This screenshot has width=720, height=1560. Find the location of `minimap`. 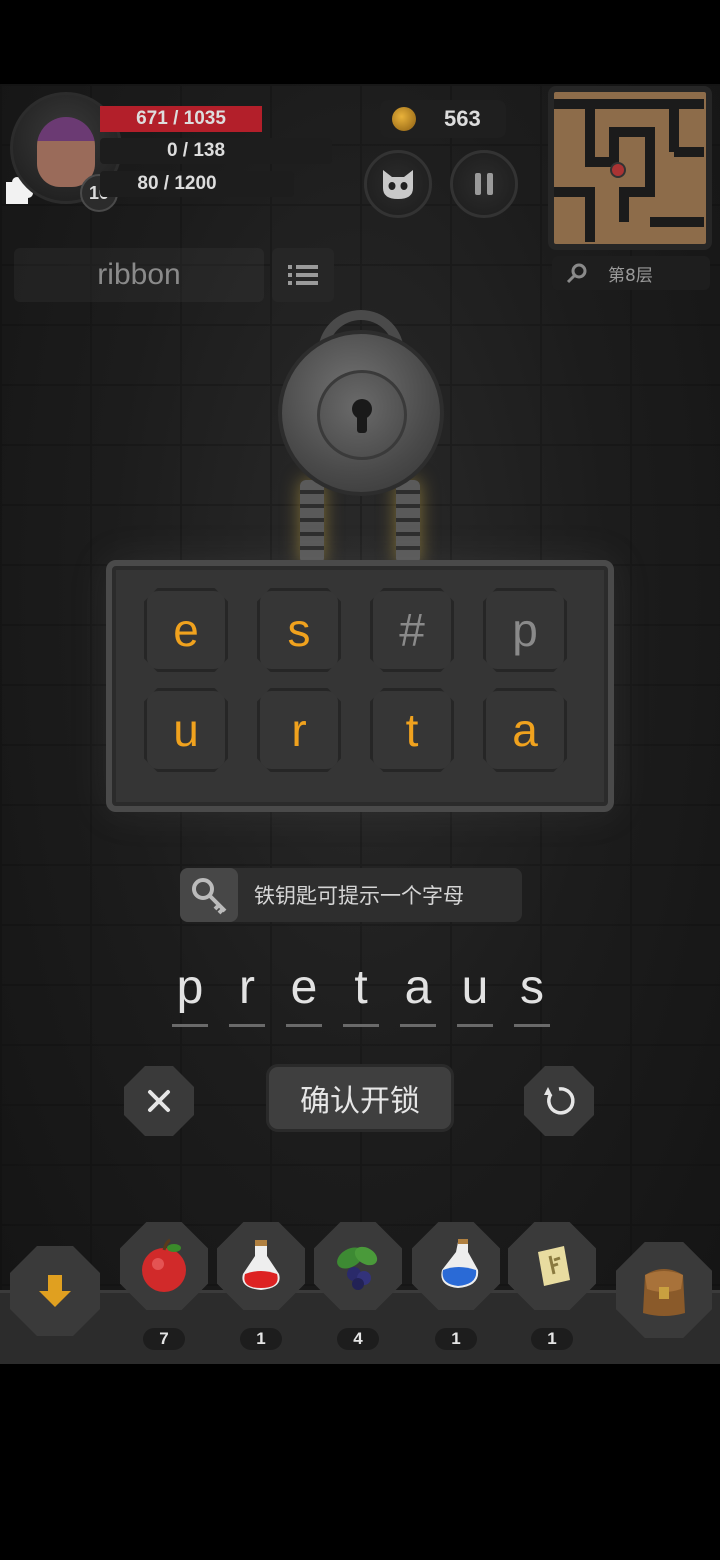

minimap is located at coordinates (630, 168).